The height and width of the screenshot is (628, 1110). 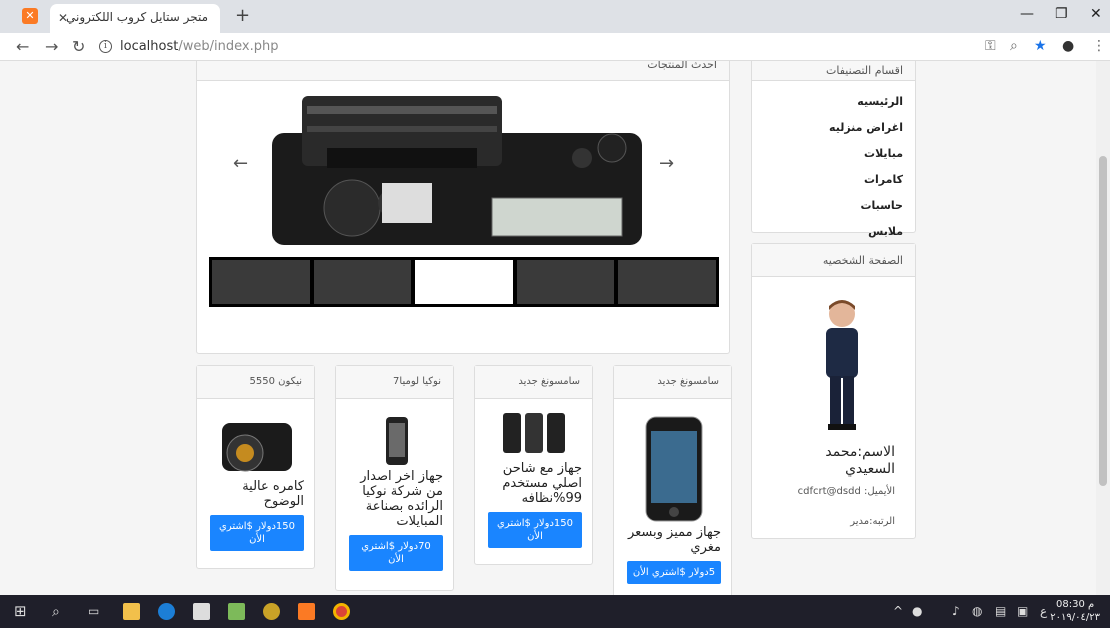 I want to click on chrome-taskbar-icon, so click(x=341, y=611).